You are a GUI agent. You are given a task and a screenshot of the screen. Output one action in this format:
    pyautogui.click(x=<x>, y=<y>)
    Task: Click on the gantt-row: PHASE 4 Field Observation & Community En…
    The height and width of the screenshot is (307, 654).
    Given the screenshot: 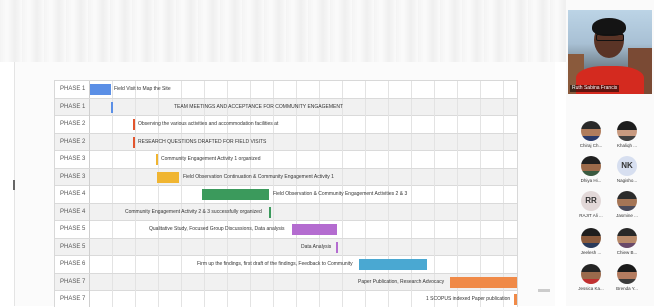 What is the action you would take?
    pyautogui.click(x=286, y=195)
    